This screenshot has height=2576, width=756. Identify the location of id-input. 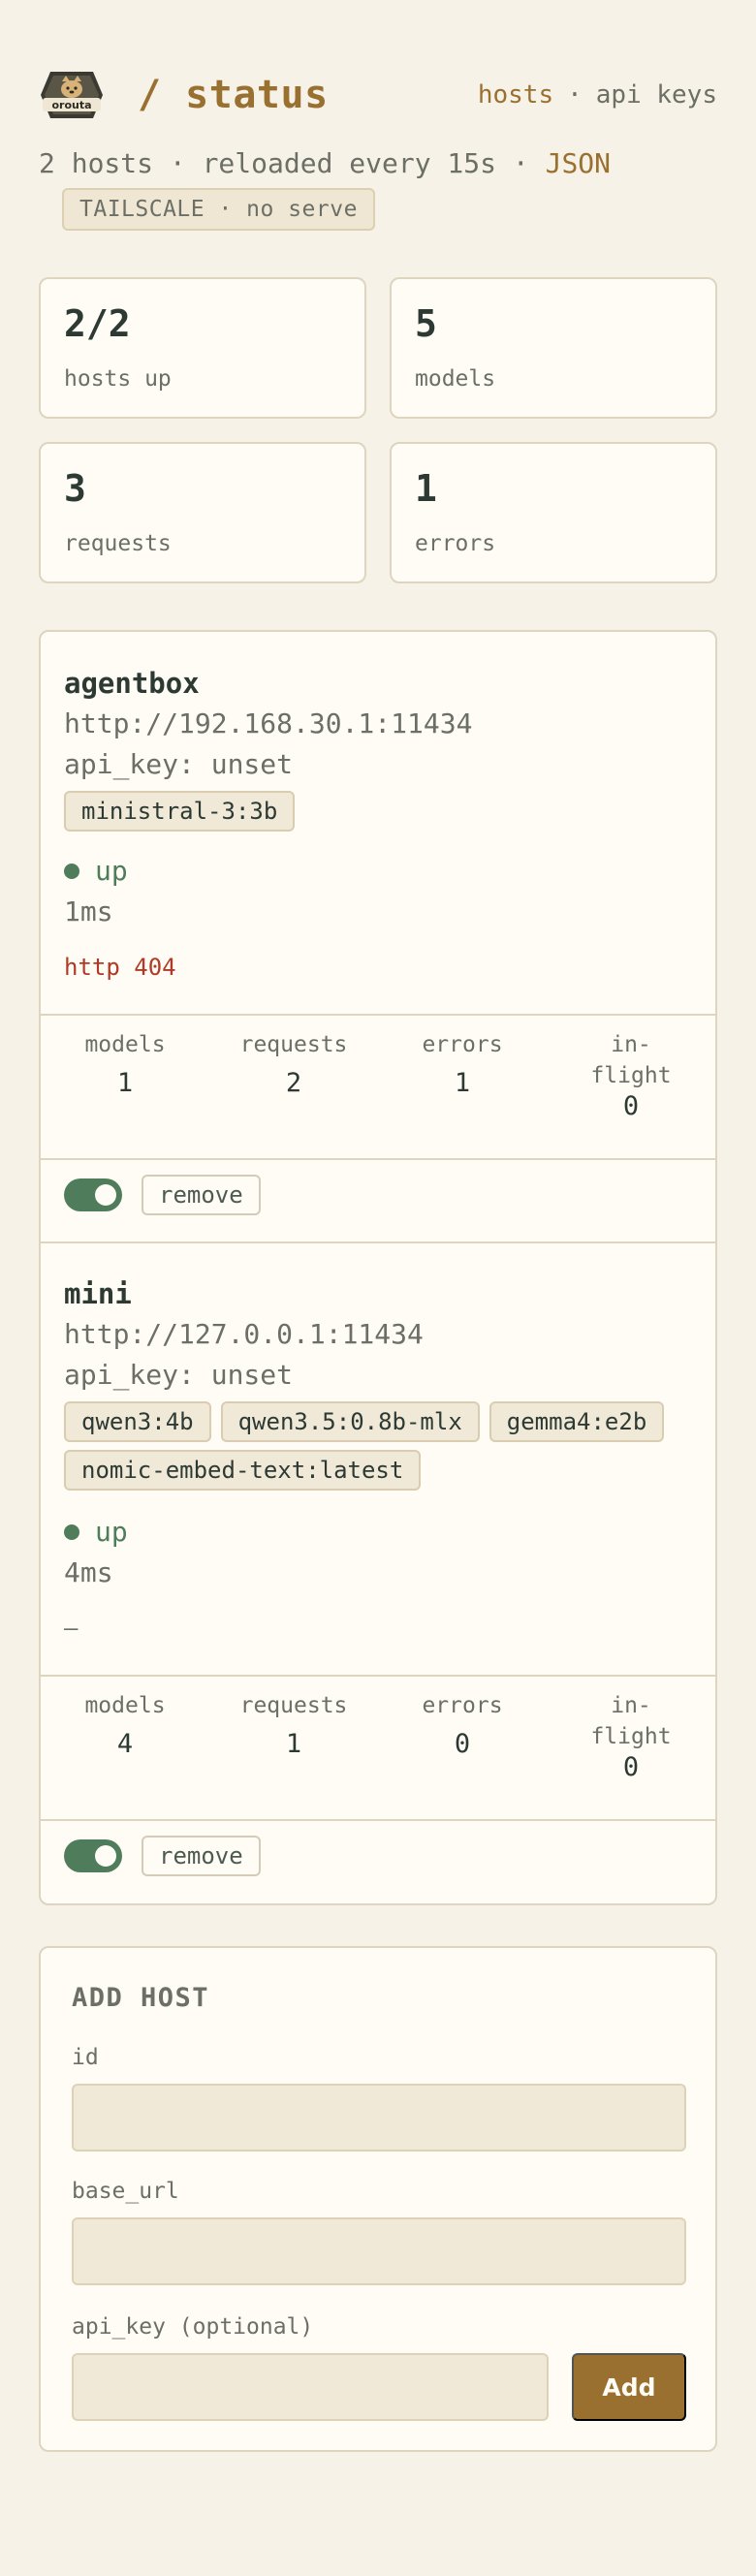
(379, 2118).